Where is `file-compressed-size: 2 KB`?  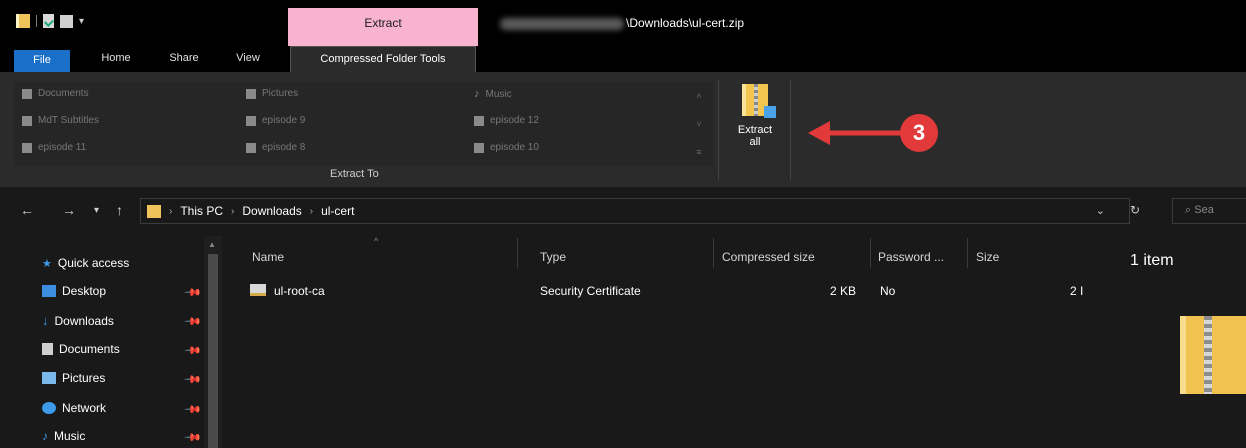
file-compressed-size: 2 KB is located at coordinates (843, 291).